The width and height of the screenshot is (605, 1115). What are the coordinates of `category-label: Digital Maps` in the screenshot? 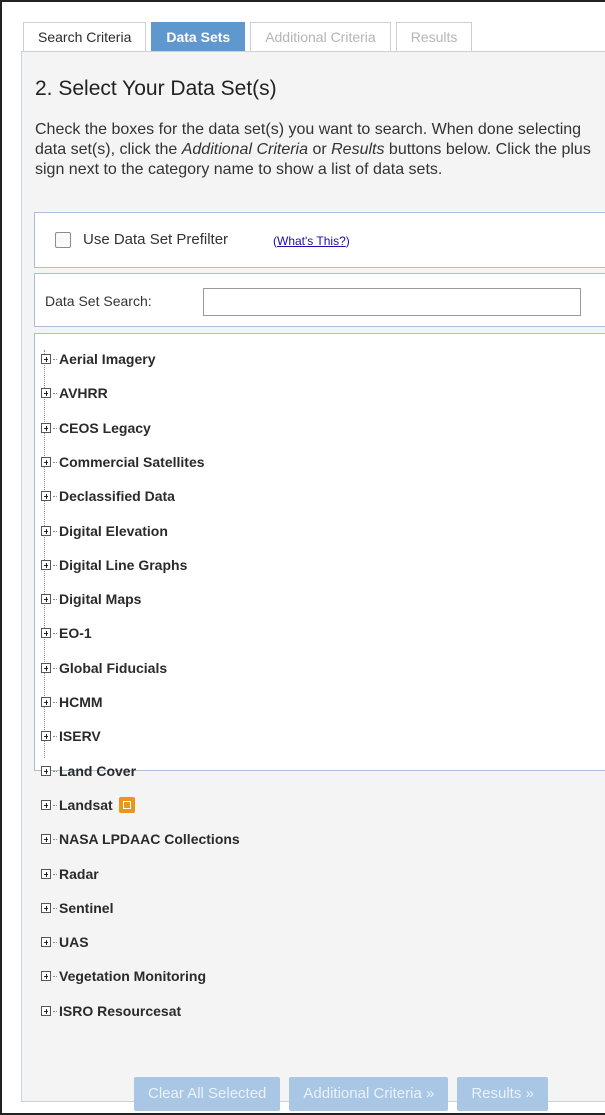 It's located at (100, 599).